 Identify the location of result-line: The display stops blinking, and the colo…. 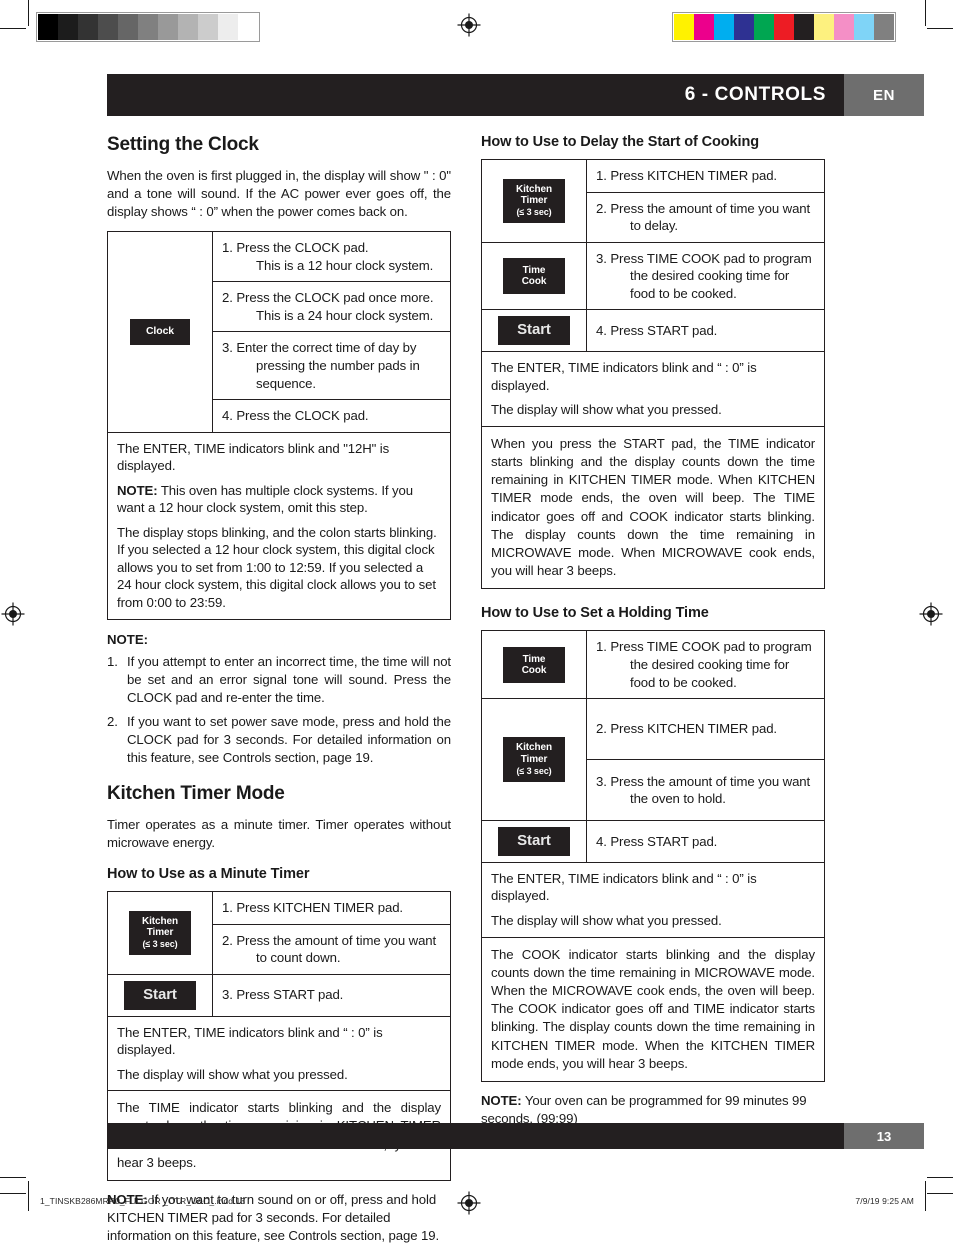
(277, 567).